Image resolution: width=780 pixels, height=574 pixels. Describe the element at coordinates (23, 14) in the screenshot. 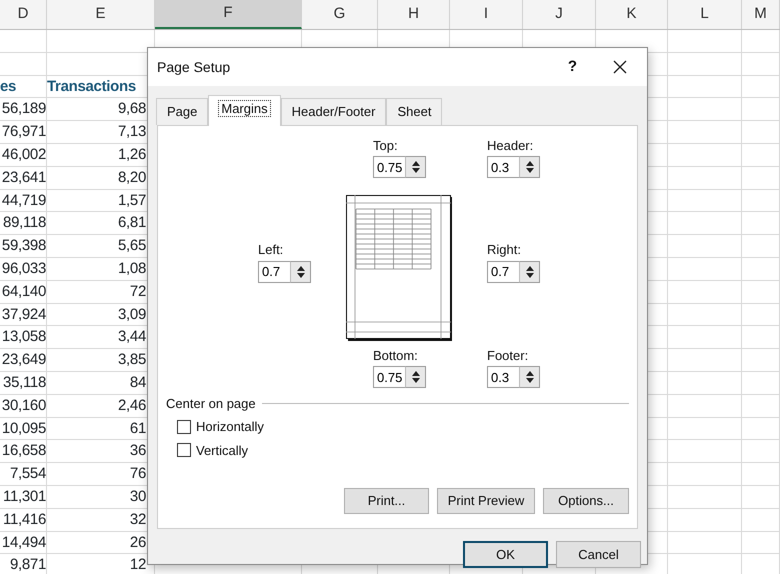

I see `column-header: D` at that location.